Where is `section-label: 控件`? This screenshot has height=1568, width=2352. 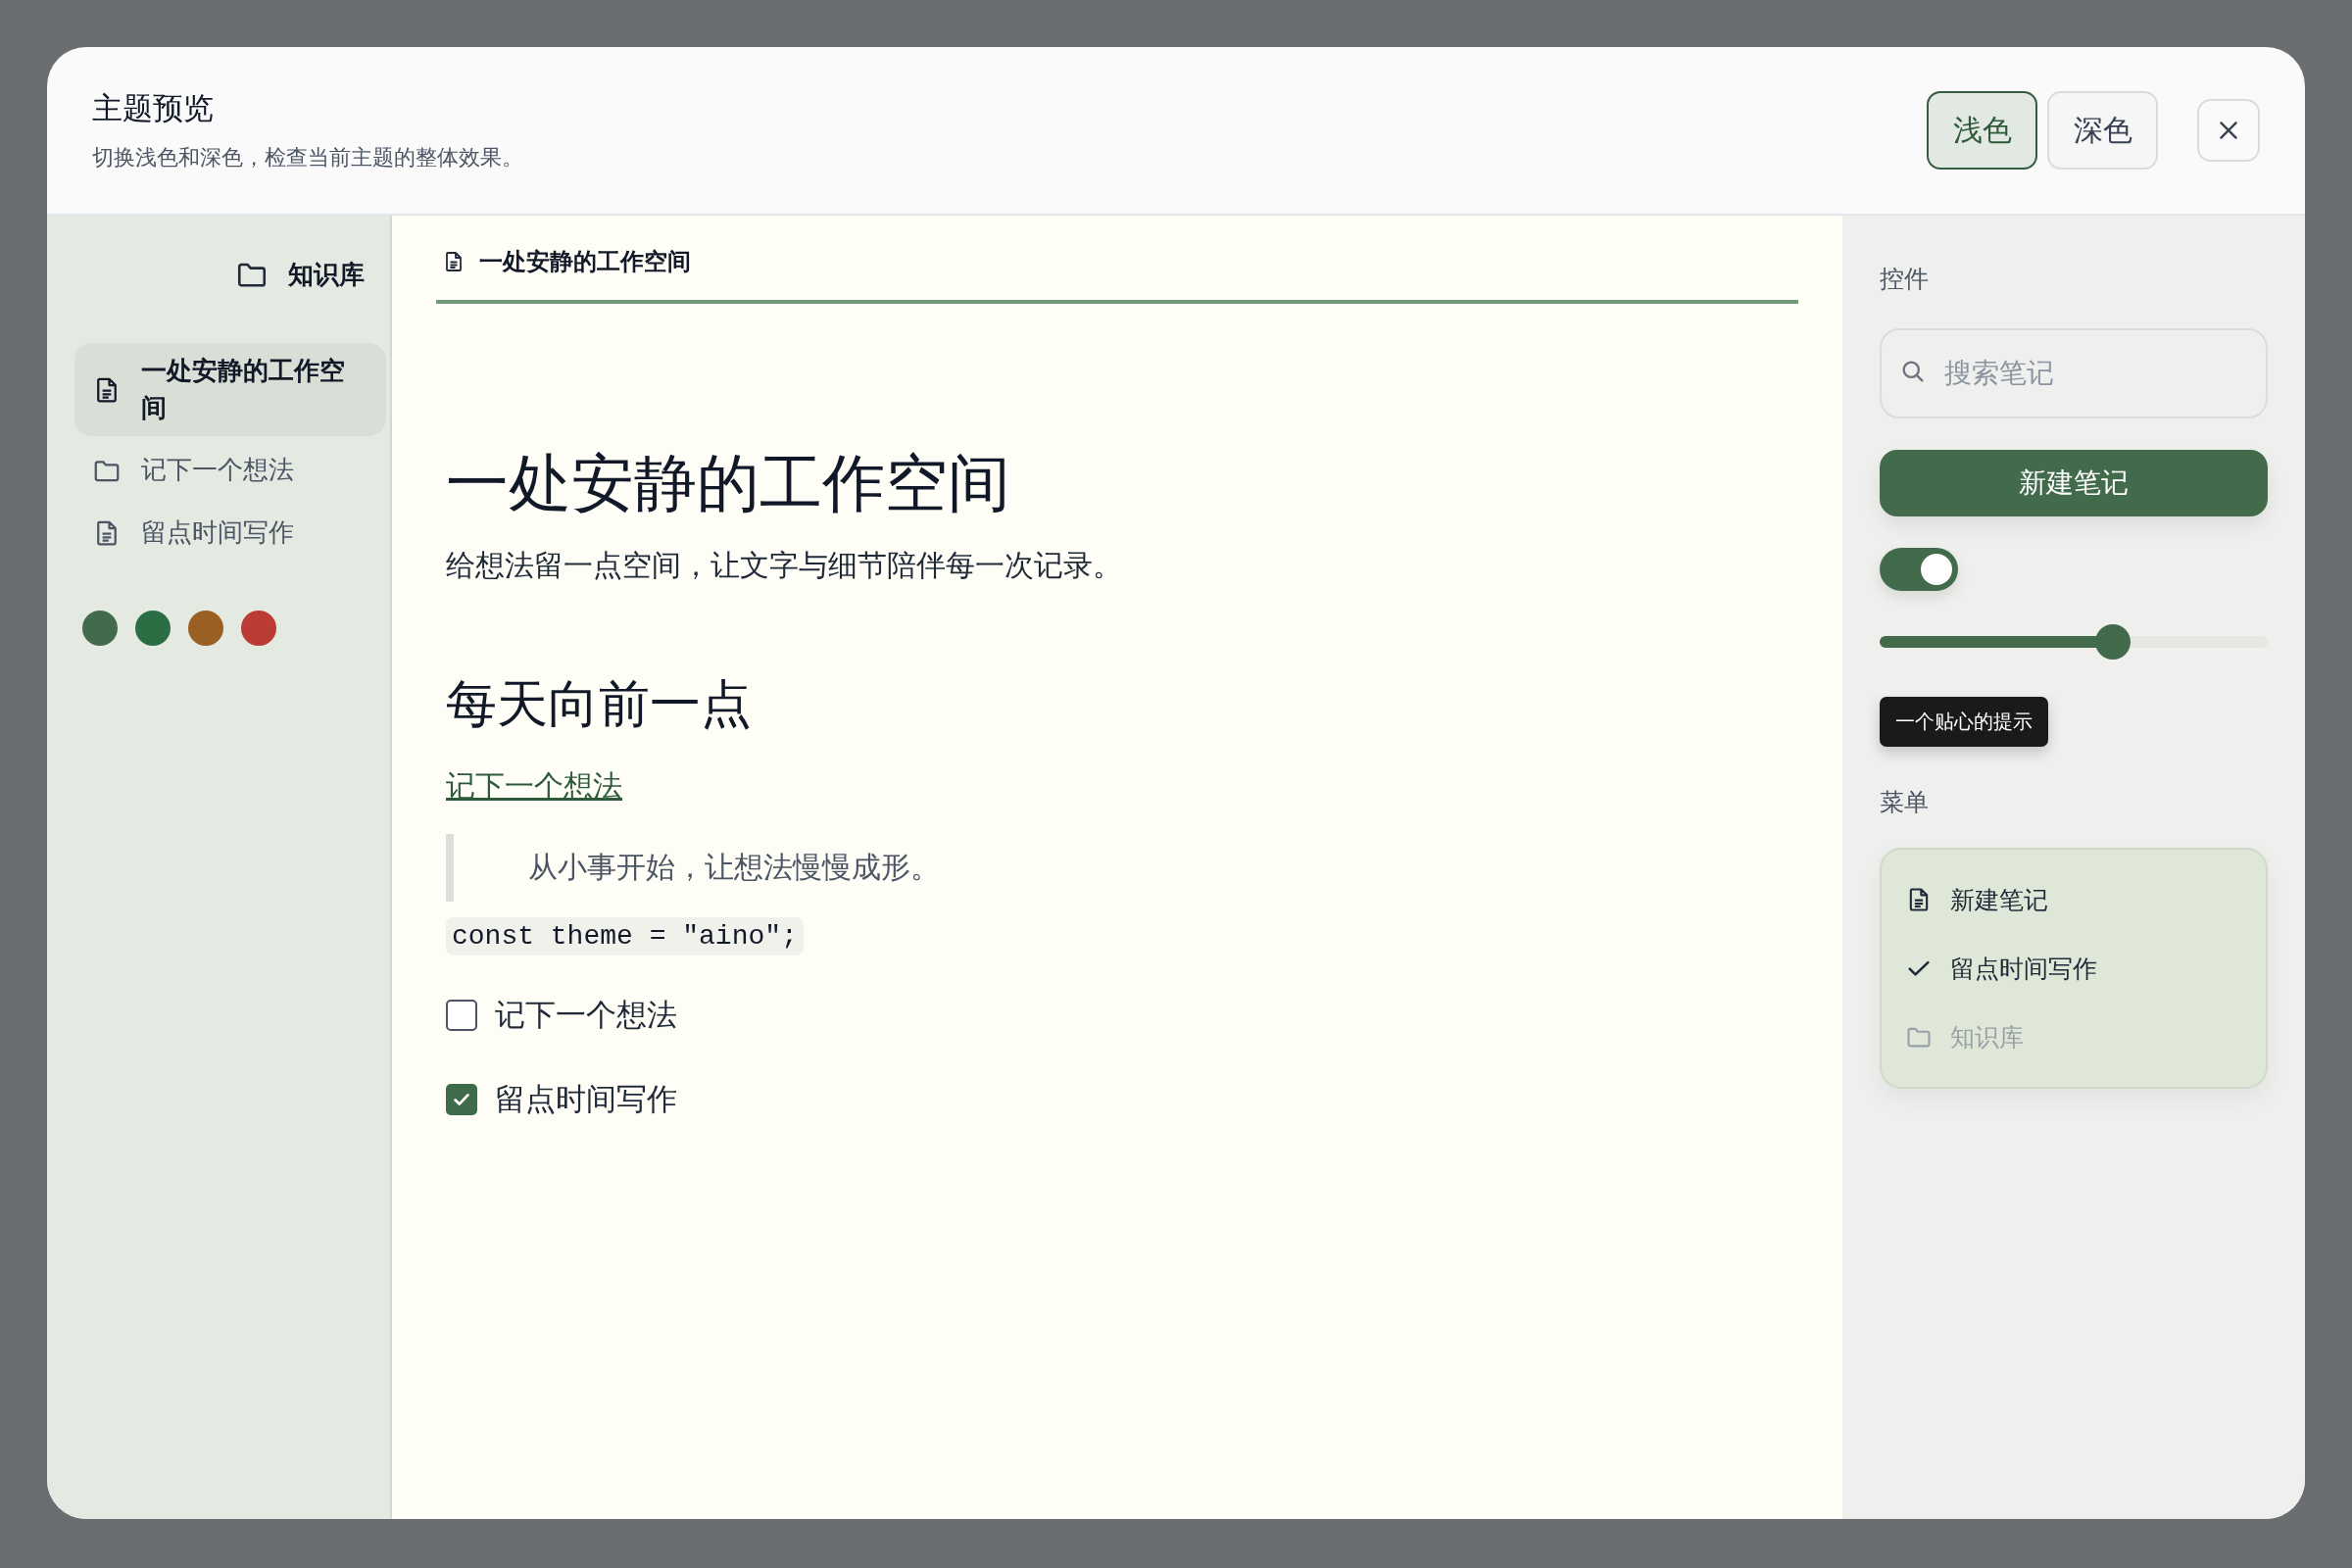
section-label: 控件 is located at coordinates (1904, 279).